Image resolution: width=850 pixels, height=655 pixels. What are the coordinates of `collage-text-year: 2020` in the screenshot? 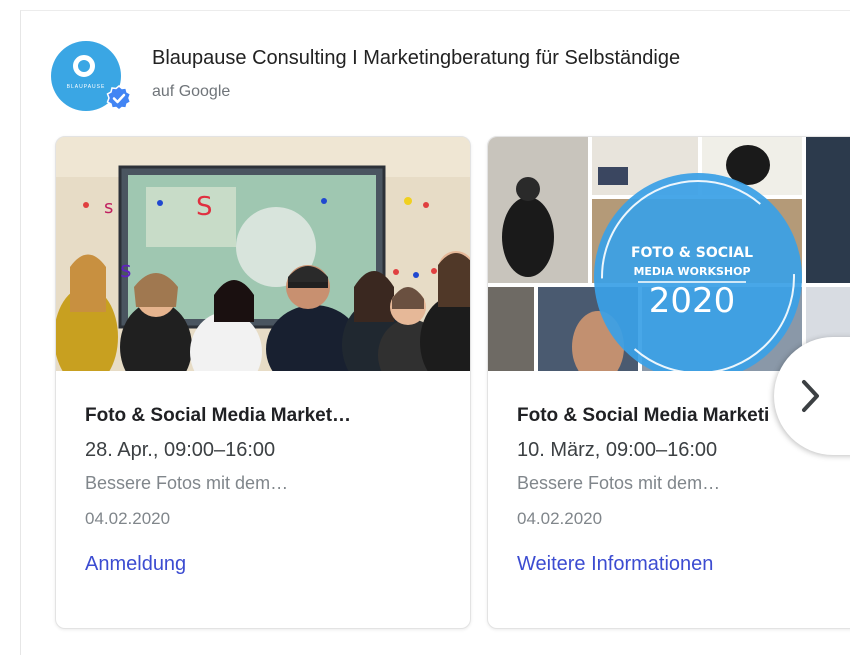 It's located at (692, 301).